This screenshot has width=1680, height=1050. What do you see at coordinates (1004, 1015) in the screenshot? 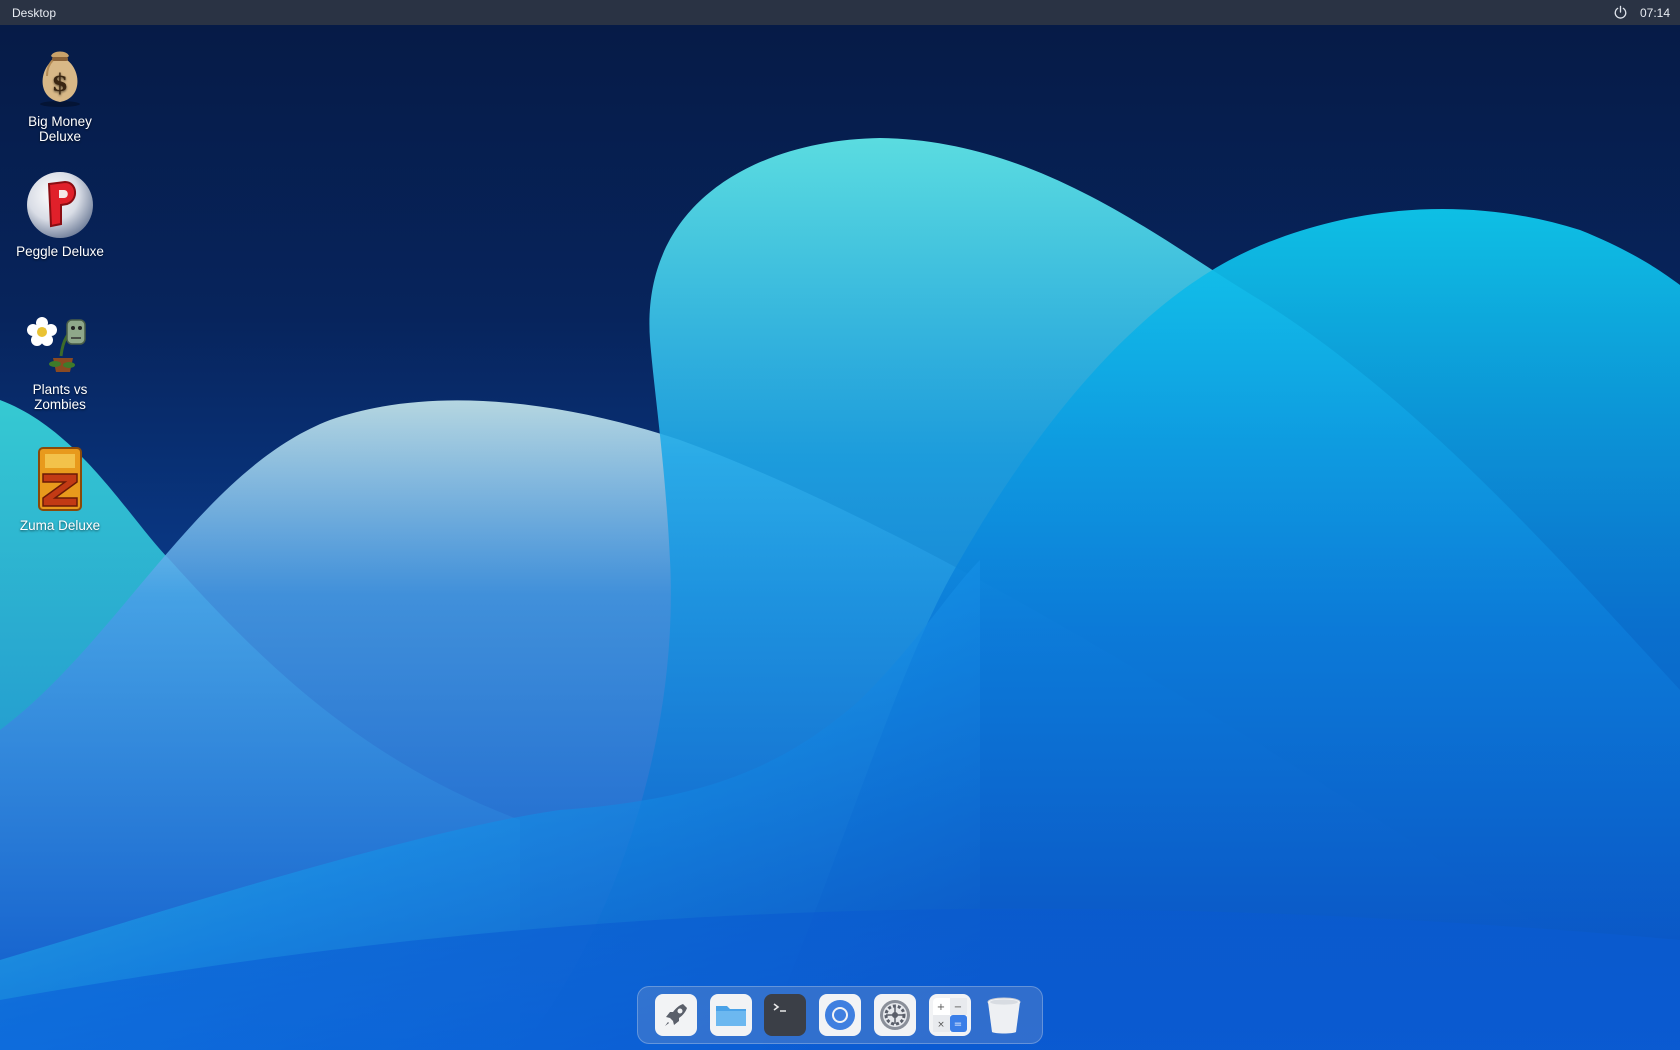
I see `trash-icon` at bounding box center [1004, 1015].